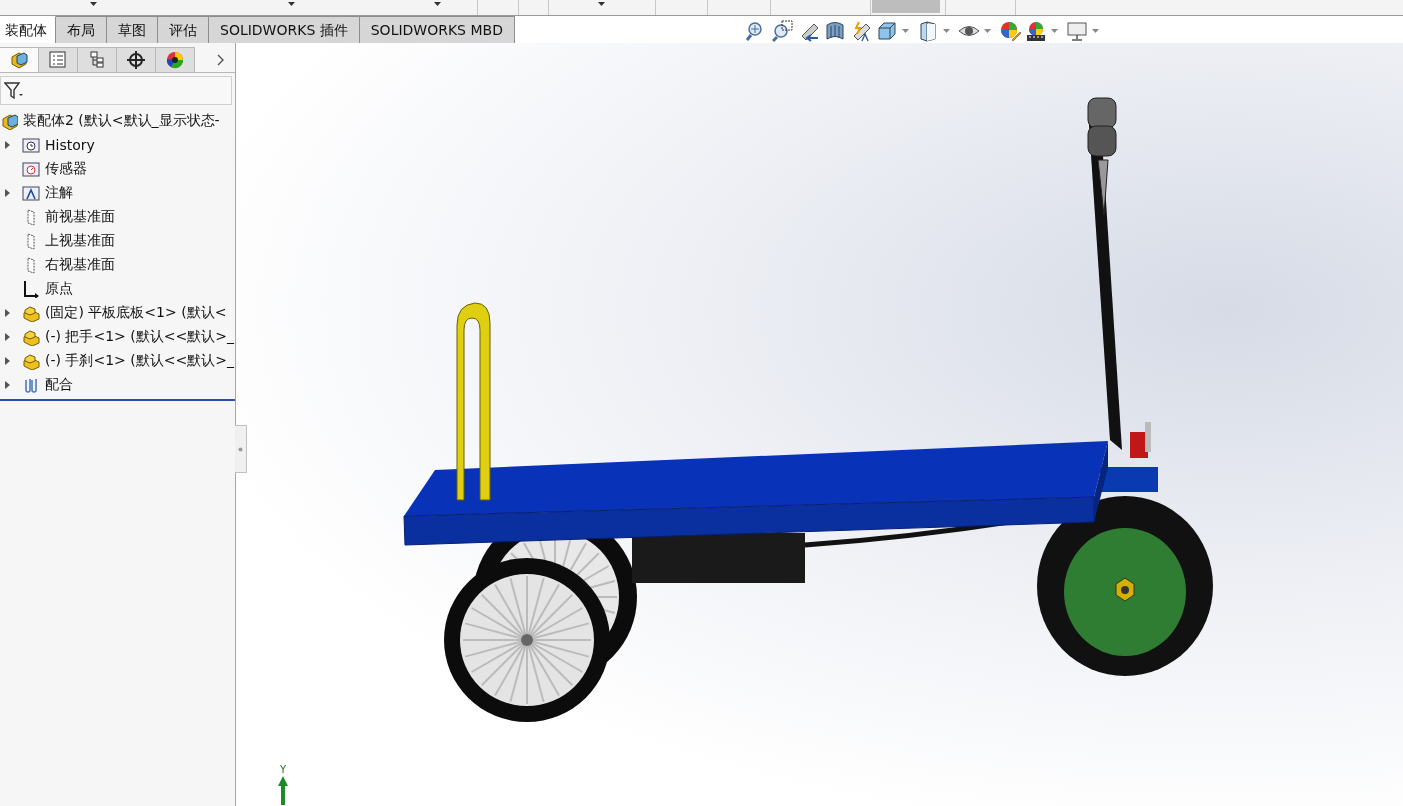  Describe the element at coordinates (783, 31) in the screenshot. I see `zoom-area-icon` at that location.